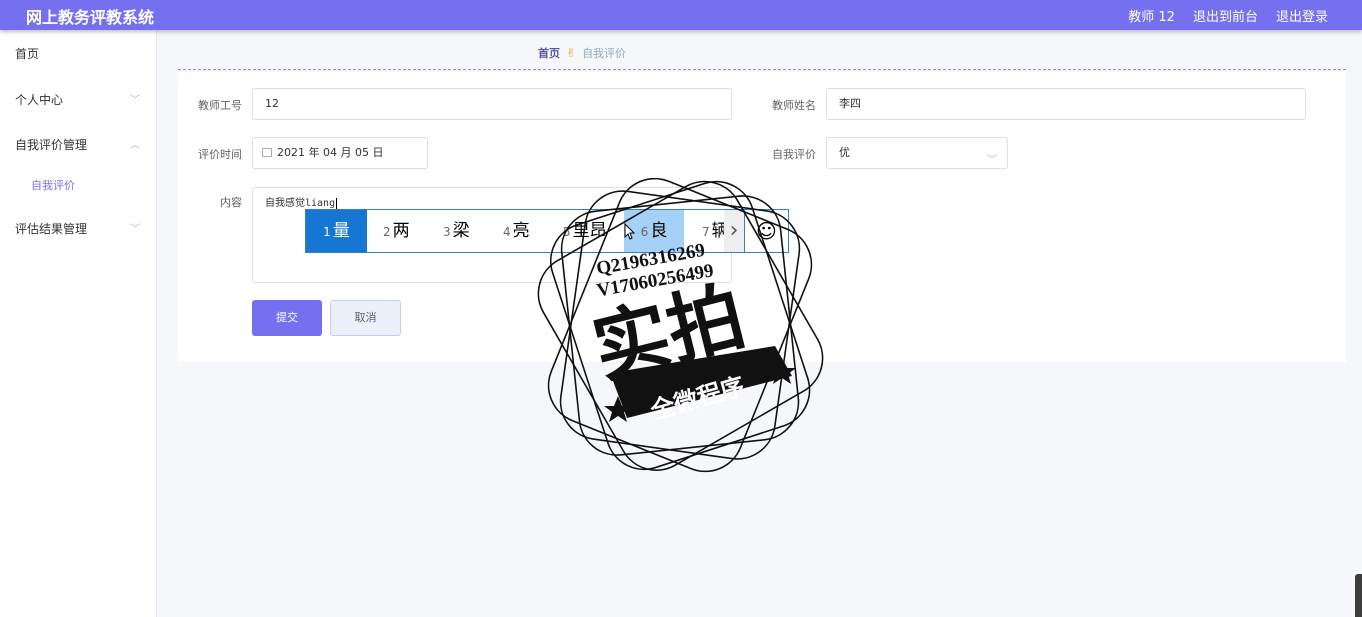 This screenshot has width=1362, height=617. What do you see at coordinates (78, 323) in the screenshot?
I see `sidebar: 首页 个人中心 ﹀ 自我评价管理 ︿ 自我评价 评估结果管理 ﹀` at bounding box center [78, 323].